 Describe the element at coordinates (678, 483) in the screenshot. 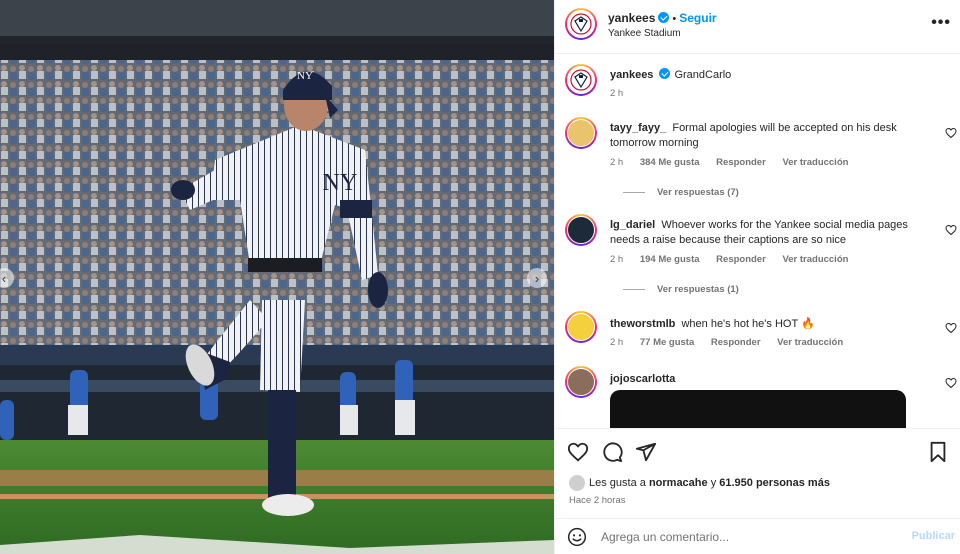

I see `likes-user: normacahe` at that location.